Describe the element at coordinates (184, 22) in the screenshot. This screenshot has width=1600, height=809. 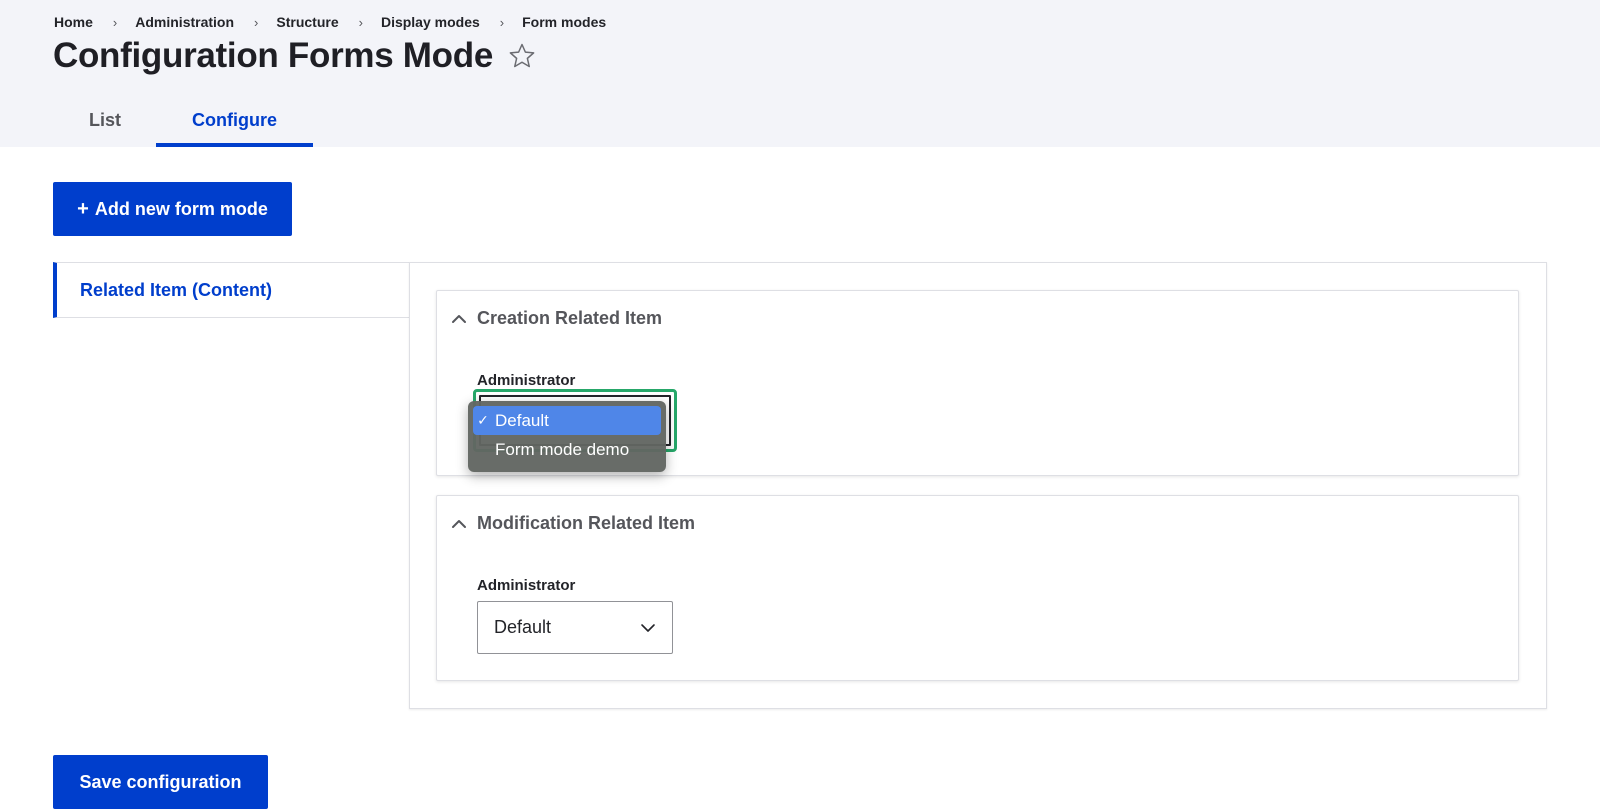
I see `breadcrumb-administration: Administration` at that location.